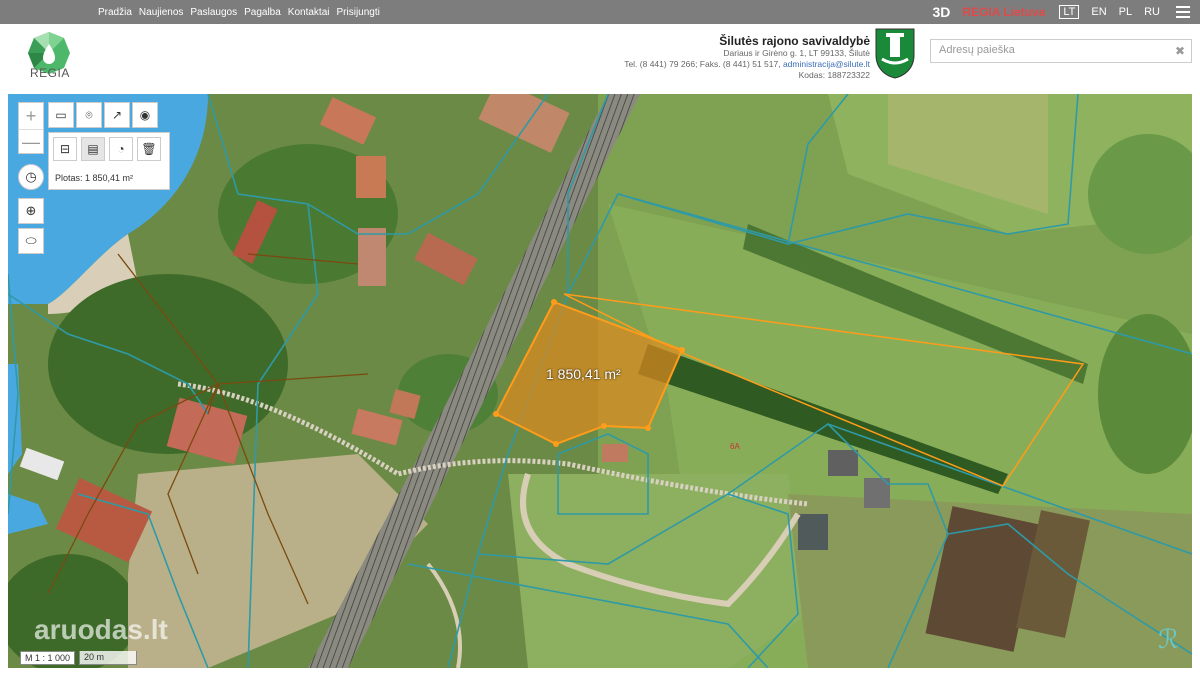  I want to click on search-clear-icon: ✖, so click(1180, 51).